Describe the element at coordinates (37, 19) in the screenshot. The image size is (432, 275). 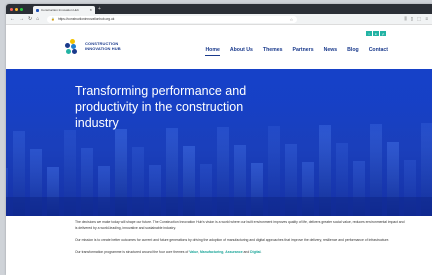
I see `home-icon: ⌂` at that location.